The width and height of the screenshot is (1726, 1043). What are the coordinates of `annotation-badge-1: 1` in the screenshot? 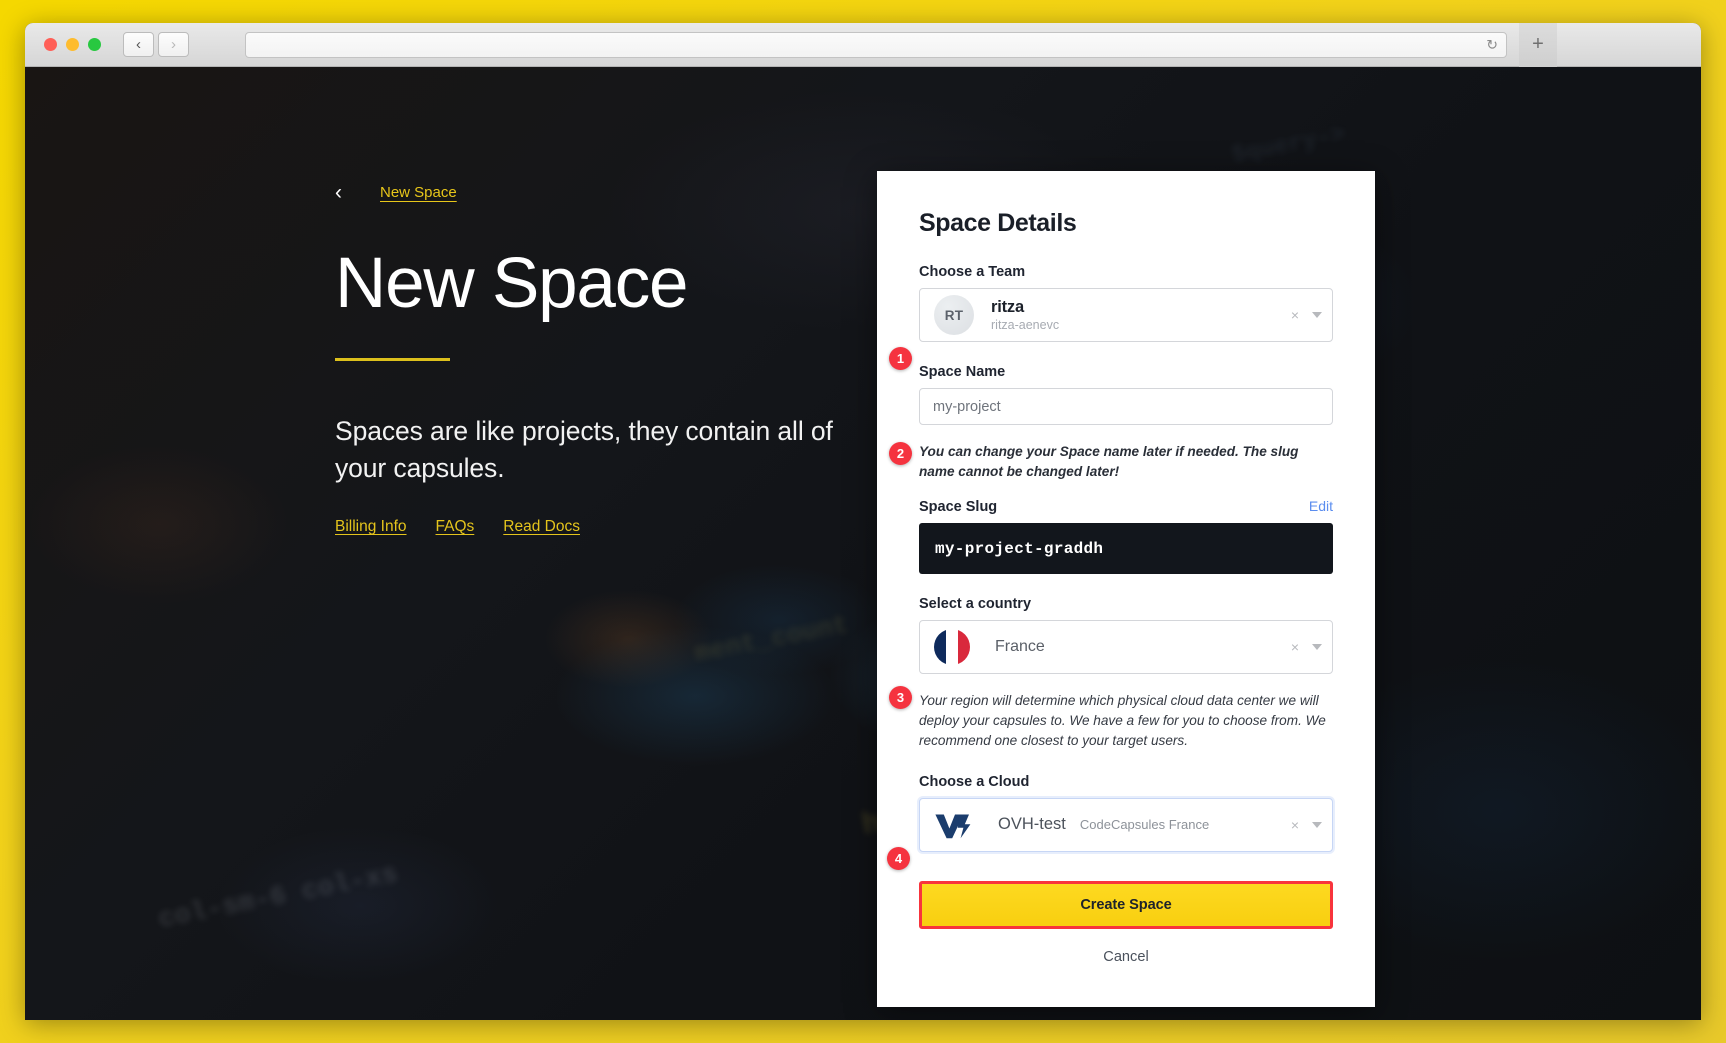 It's located at (900, 358).